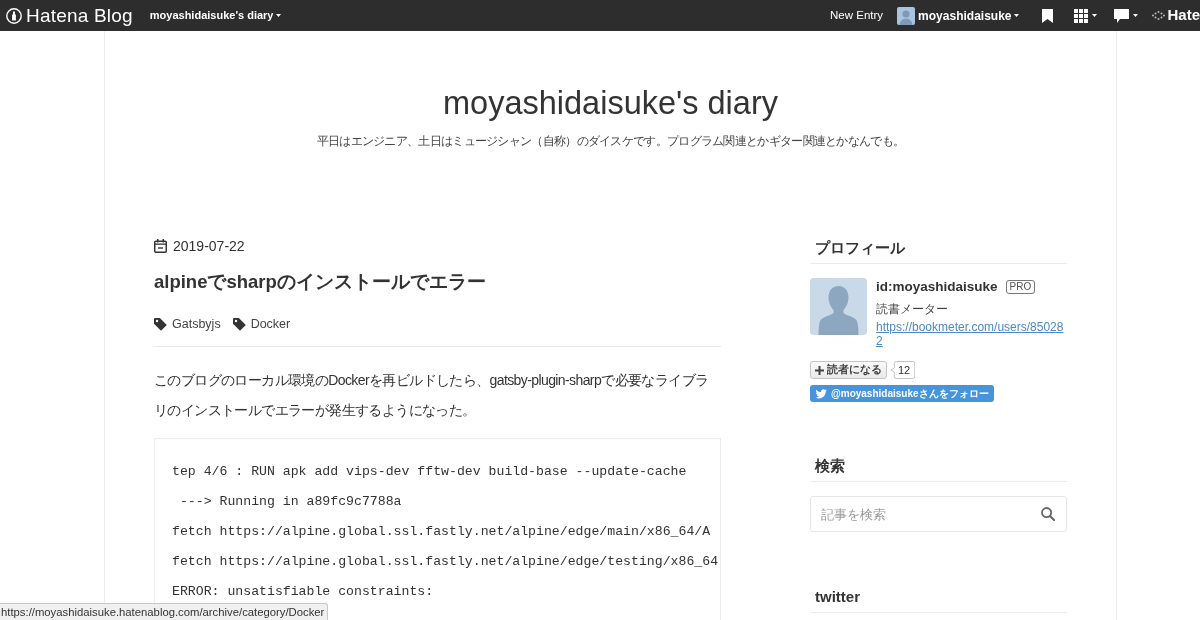  I want to click on code-line: fetch https://alpine.global.ssl.fastly.net/alpine/edge/testing/x86_64, so click(445, 562).